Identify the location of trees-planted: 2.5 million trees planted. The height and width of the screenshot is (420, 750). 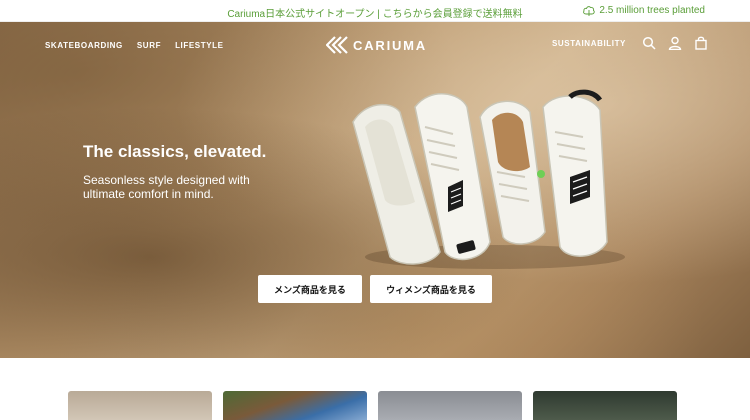
(644, 10).